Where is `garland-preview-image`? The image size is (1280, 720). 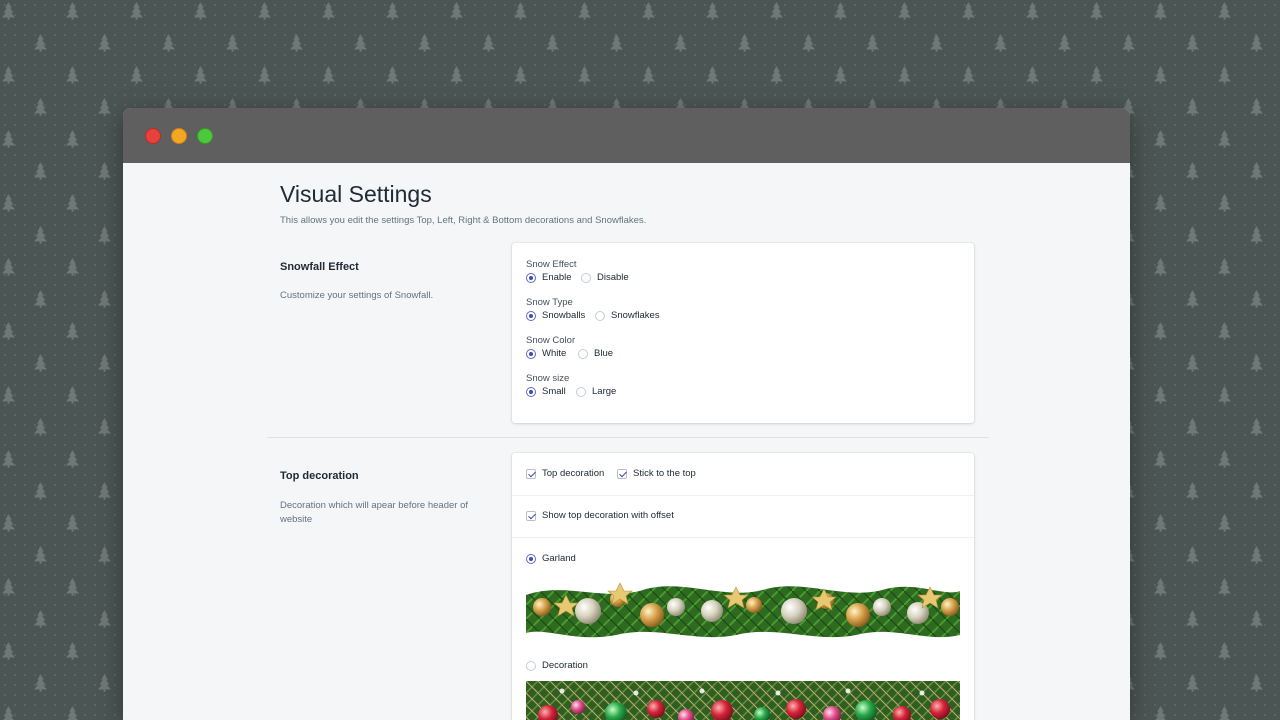 garland-preview-image is located at coordinates (743, 610).